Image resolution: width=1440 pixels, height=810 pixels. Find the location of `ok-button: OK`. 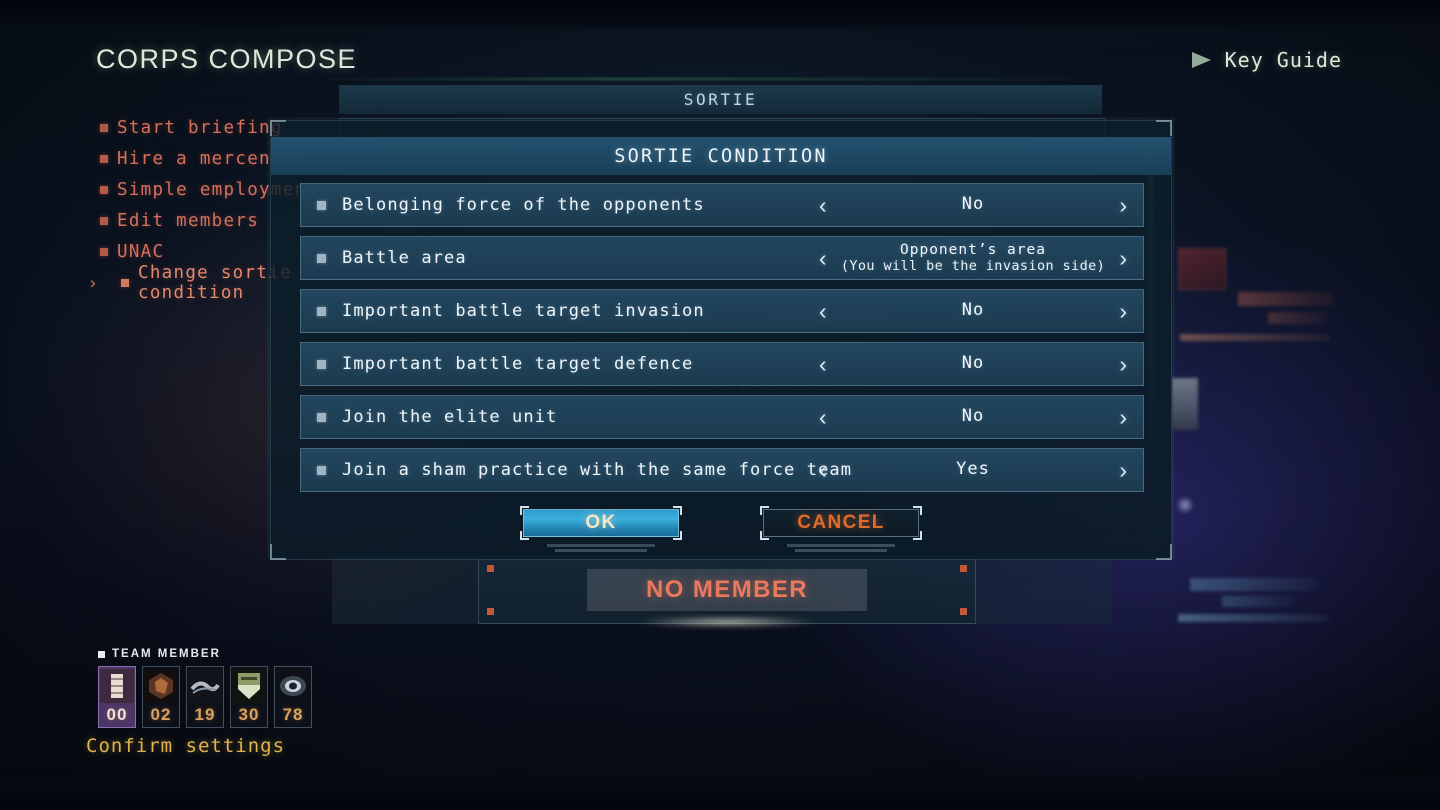

ok-button: OK is located at coordinates (601, 523).